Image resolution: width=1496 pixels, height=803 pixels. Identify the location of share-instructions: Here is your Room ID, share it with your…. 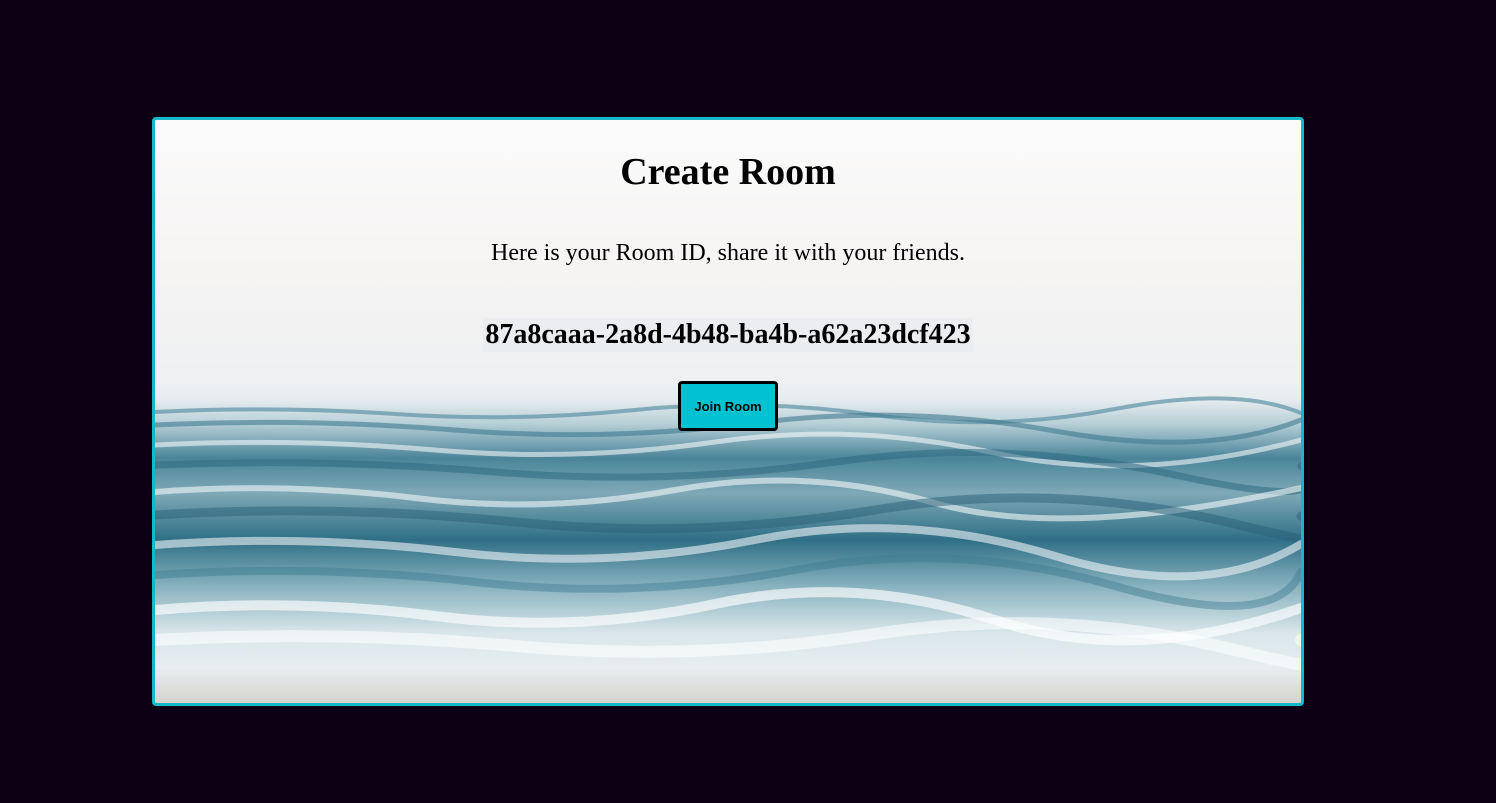
(728, 253).